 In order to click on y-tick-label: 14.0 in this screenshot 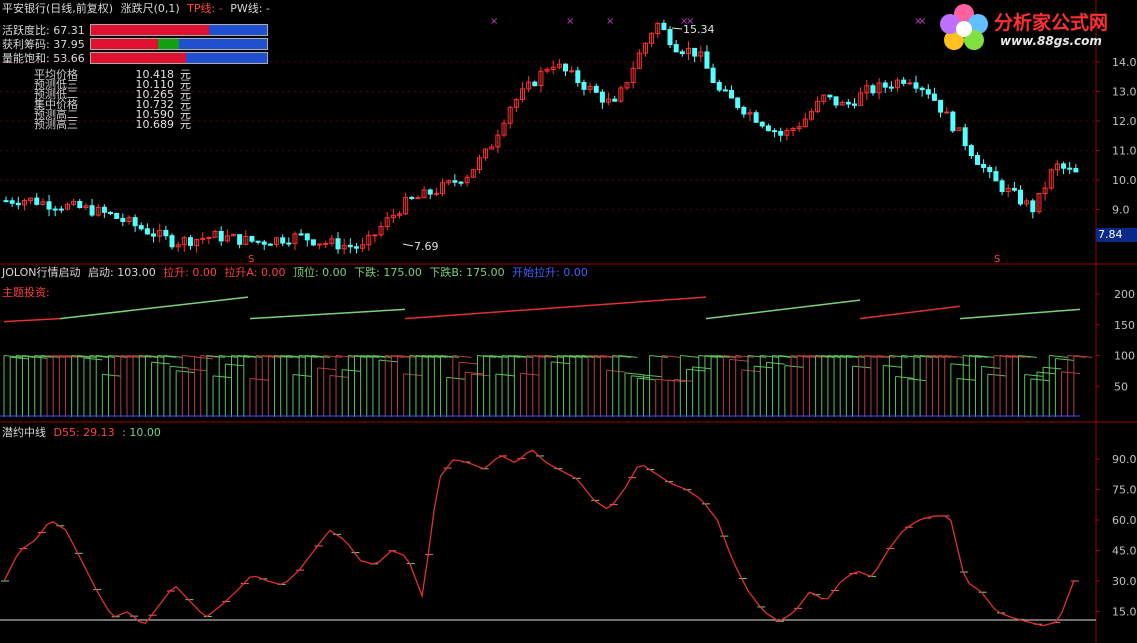, I will do `click(1124, 62)`.